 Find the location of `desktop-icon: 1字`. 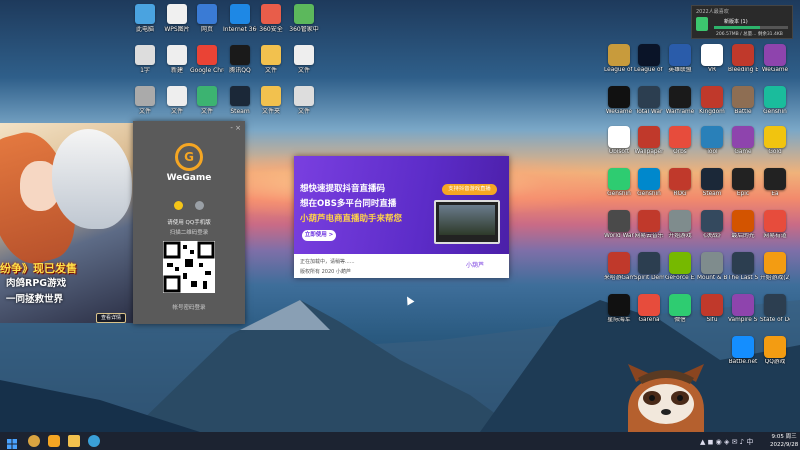

desktop-icon: 1字 is located at coordinates (145, 59).